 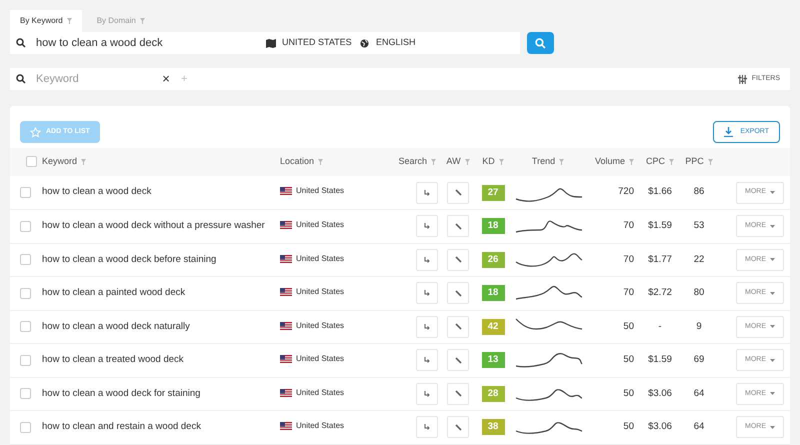 What do you see at coordinates (660, 326) in the screenshot?
I see `cpc-cell: -` at bounding box center [660, 326].